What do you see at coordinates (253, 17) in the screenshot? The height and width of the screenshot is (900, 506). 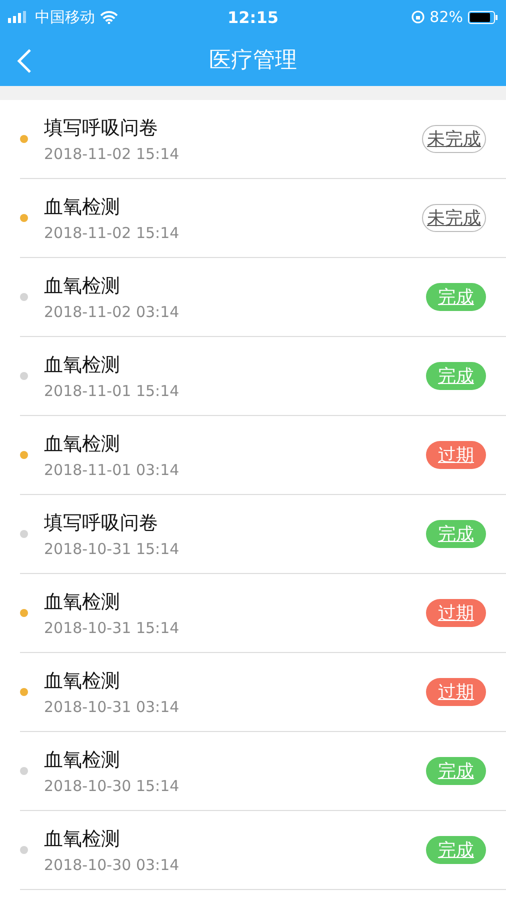 I see `clock-time: 12:15` at bounding box center [253, 17].